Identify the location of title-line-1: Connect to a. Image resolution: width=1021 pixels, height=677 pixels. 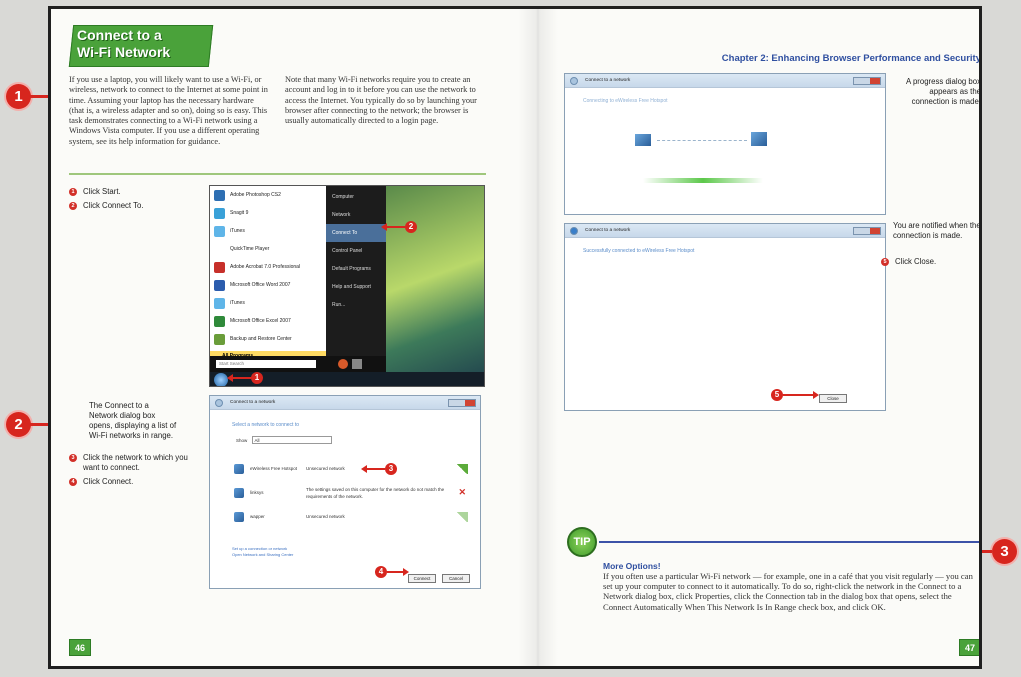
(119, 35).